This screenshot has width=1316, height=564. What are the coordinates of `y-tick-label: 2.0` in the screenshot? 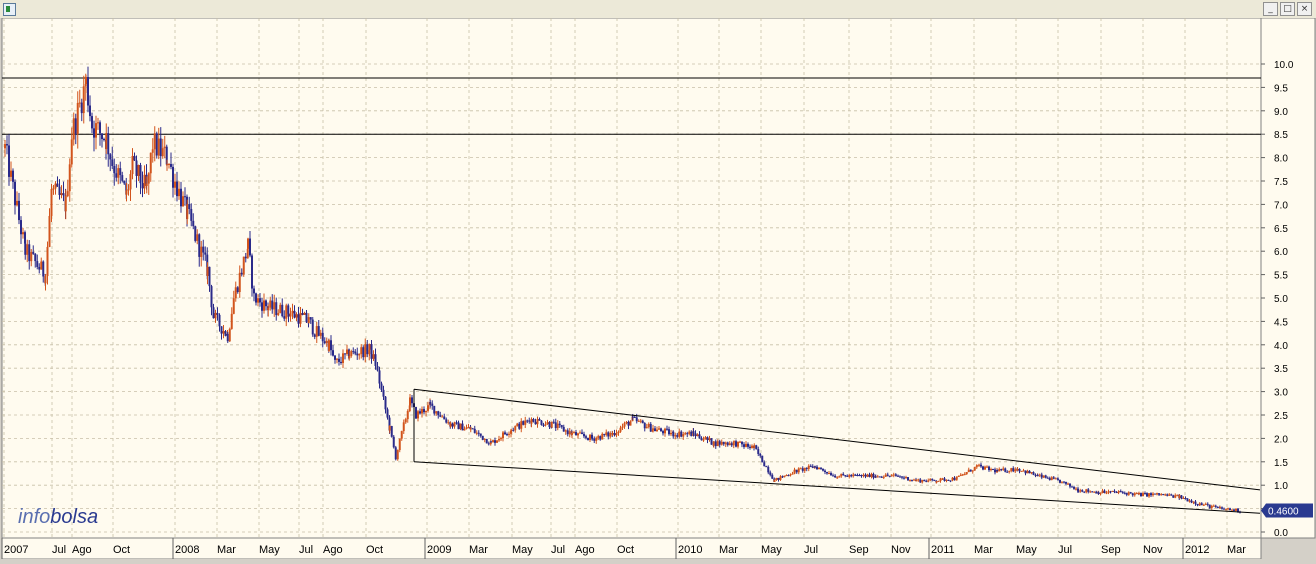 It's located at (1281, 439).